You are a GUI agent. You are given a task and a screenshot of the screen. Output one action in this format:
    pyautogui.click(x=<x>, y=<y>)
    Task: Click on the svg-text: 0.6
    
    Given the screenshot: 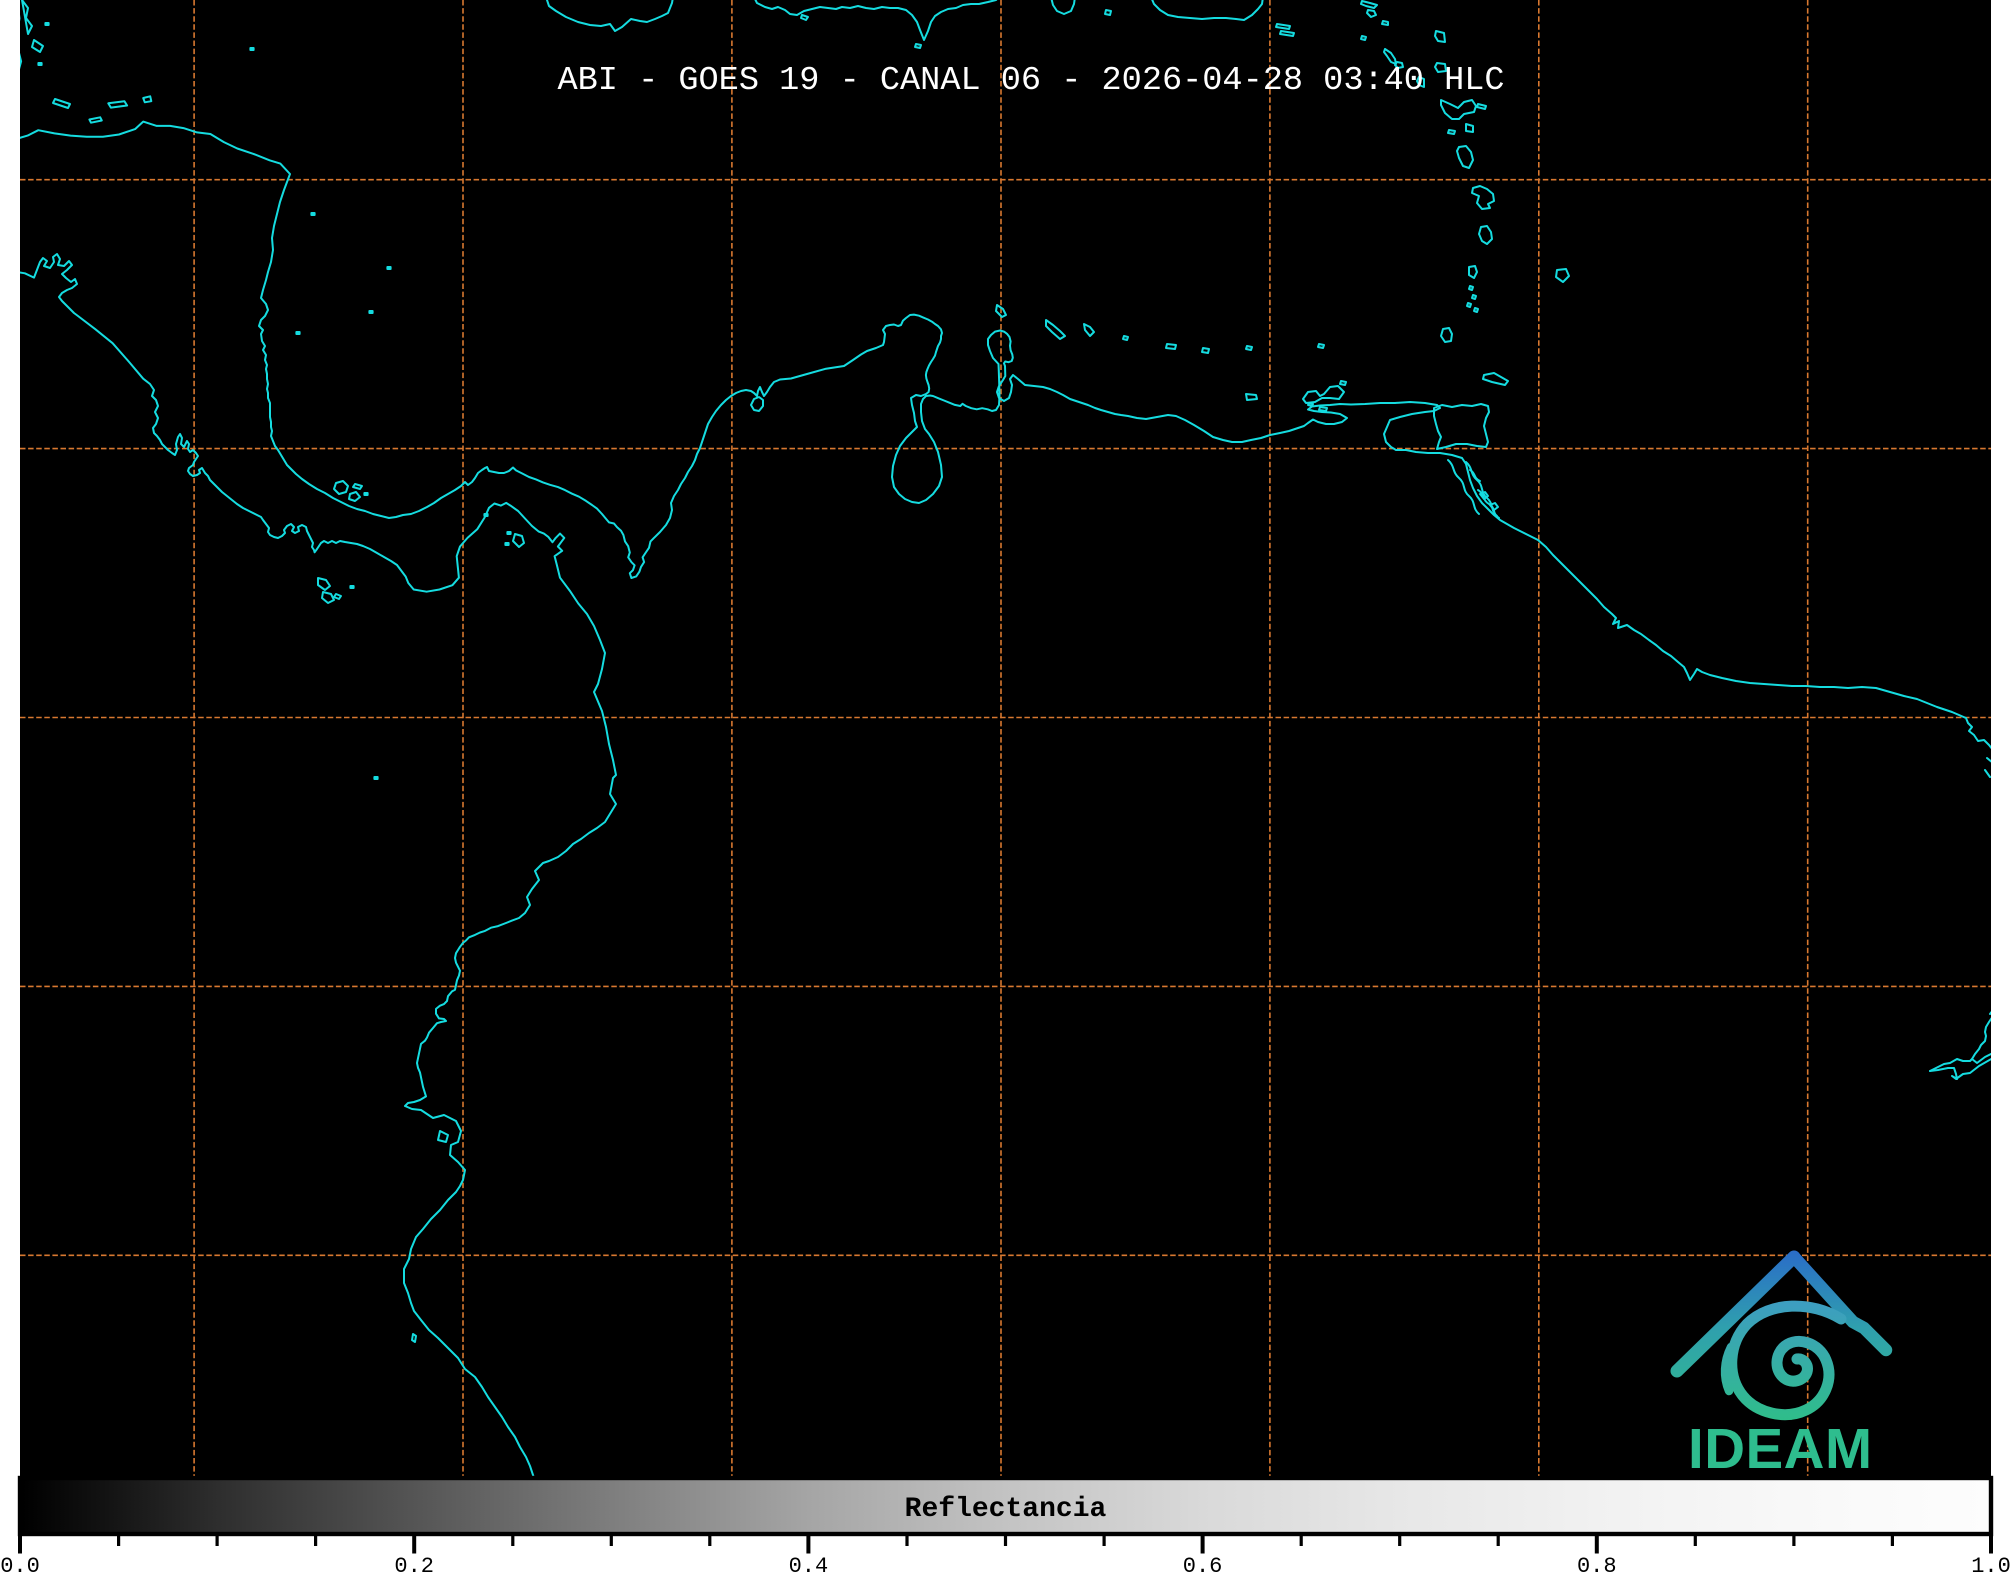 What is the action you would take?
    pyautogui.click(x=1203, y=1565)
    